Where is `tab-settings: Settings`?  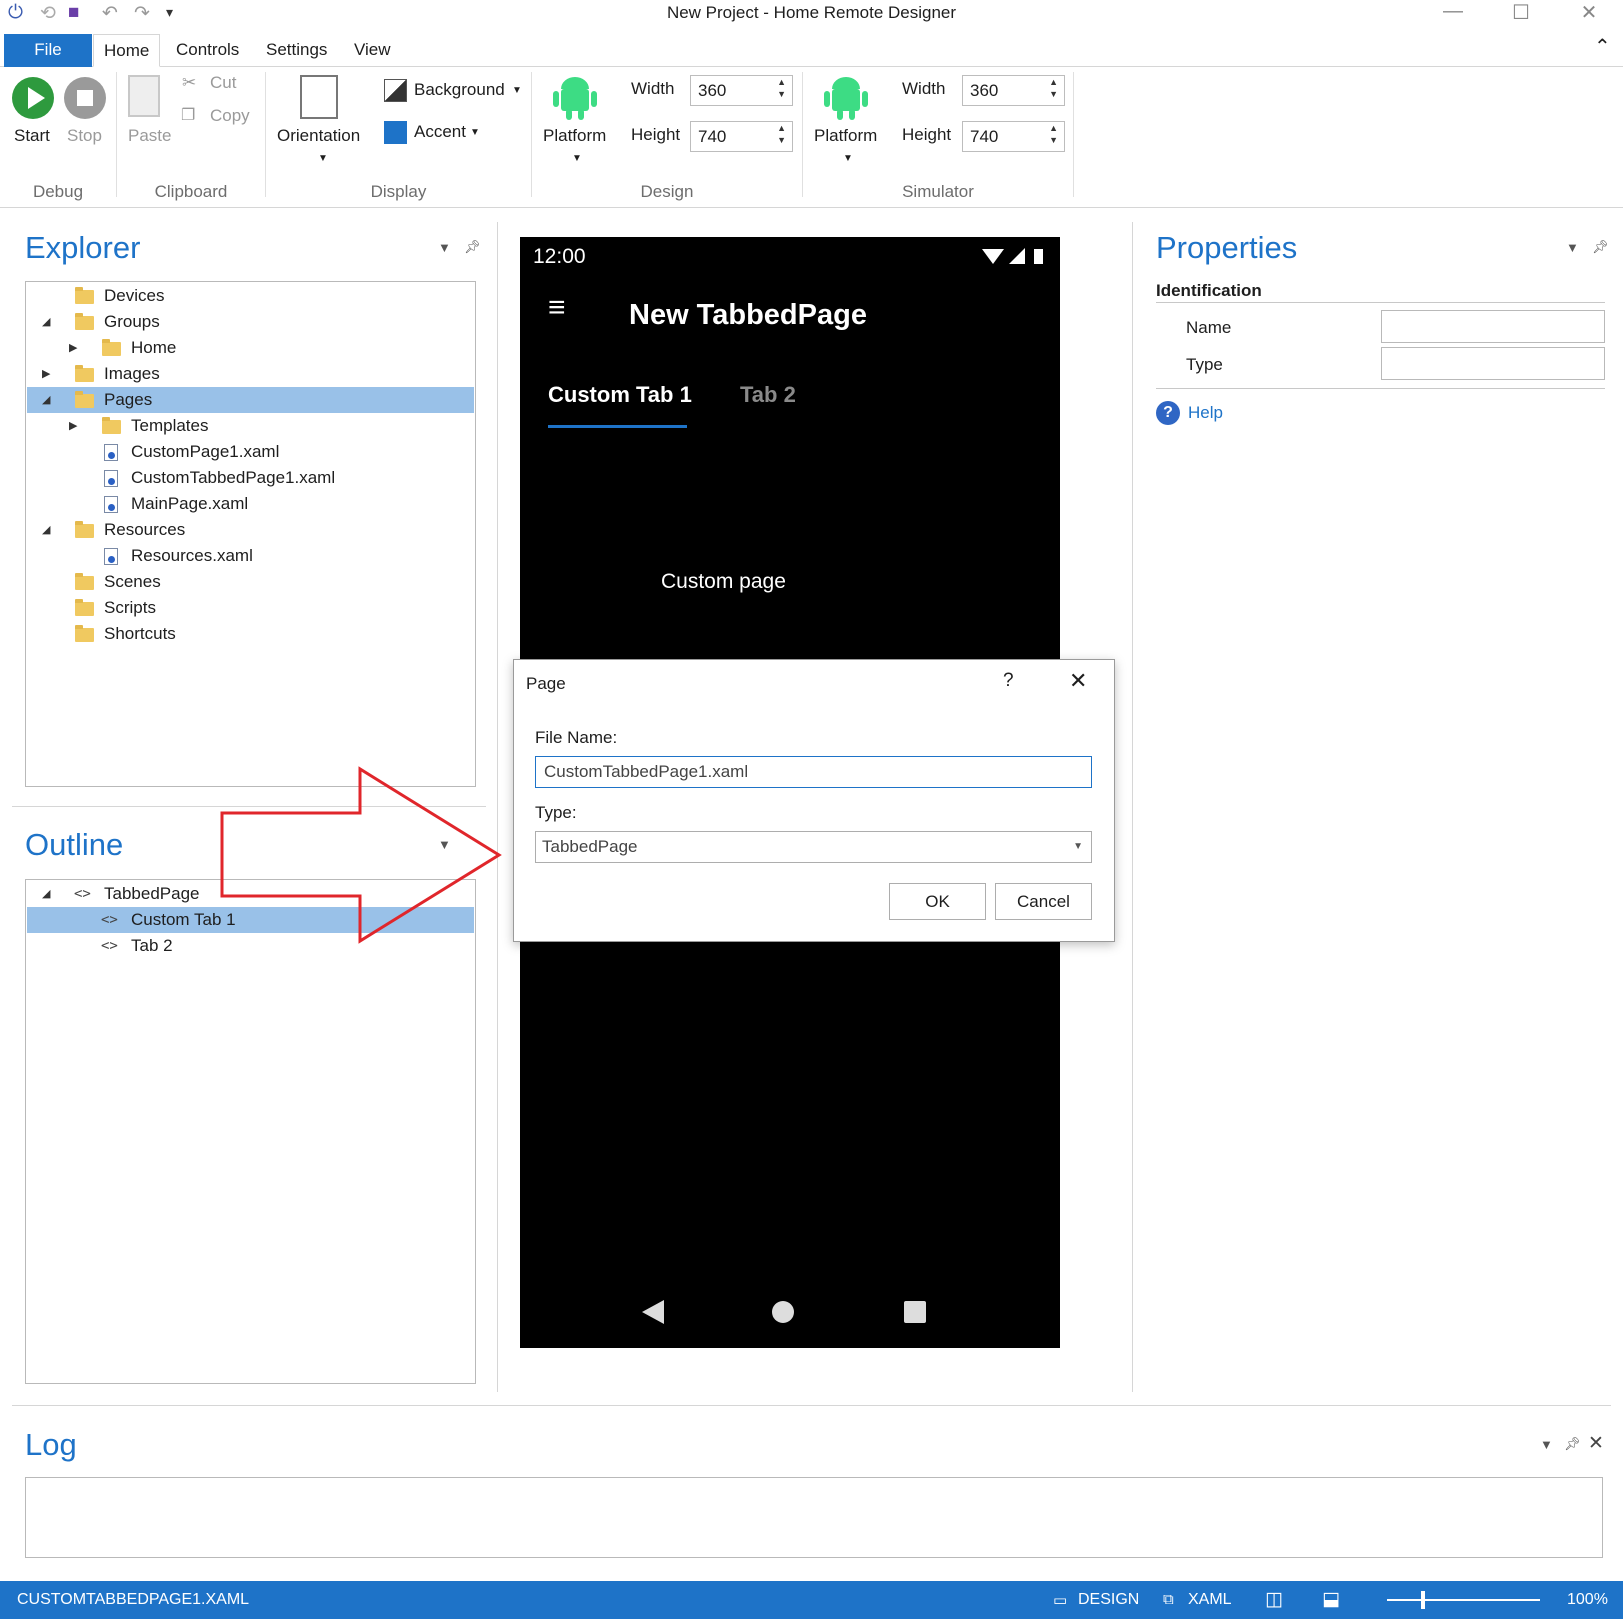
tab-settings: Settings is located at coordinates (296, 50).